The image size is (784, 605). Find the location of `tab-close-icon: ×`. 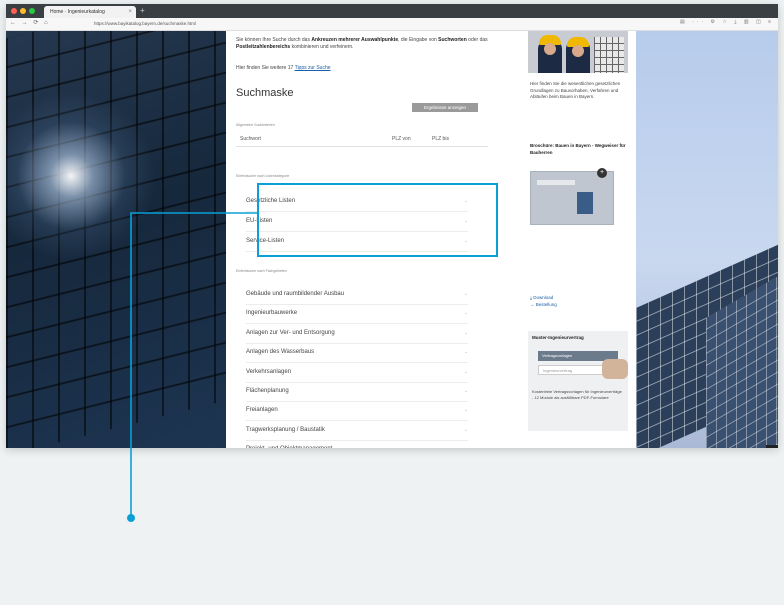

tab-close-icon: × is located at coordinates (130, 12).